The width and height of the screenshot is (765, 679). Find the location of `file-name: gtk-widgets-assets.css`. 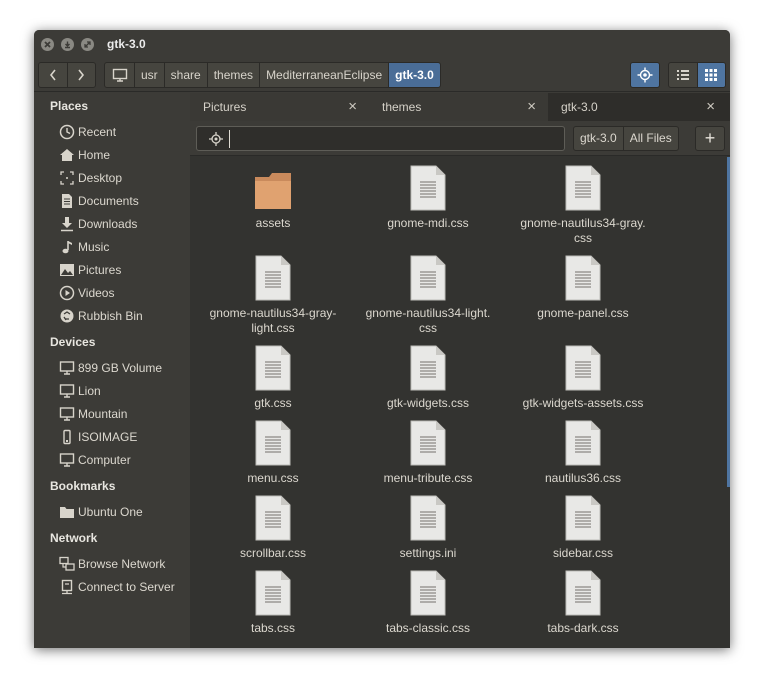

file-name: gtk-widgets-assets.css is located at coordinates (583, 403).